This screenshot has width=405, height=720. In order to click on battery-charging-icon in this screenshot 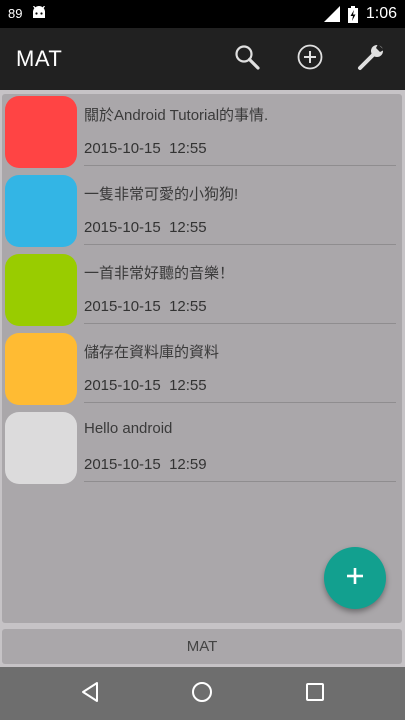, I will do `click(352, 14)`.